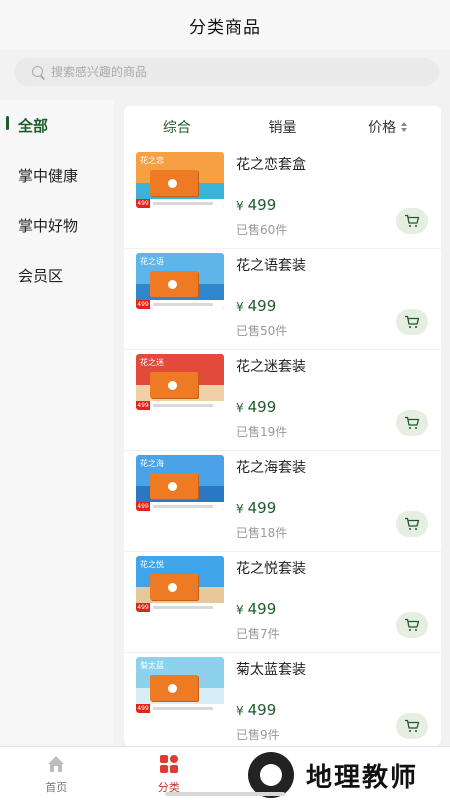 The width and height of the screenshot is (450, 800). What do you see at coordinates (271, 467) in the screenshot?
I see `product-name: 花之海套装` at bounding box center [271, 467].